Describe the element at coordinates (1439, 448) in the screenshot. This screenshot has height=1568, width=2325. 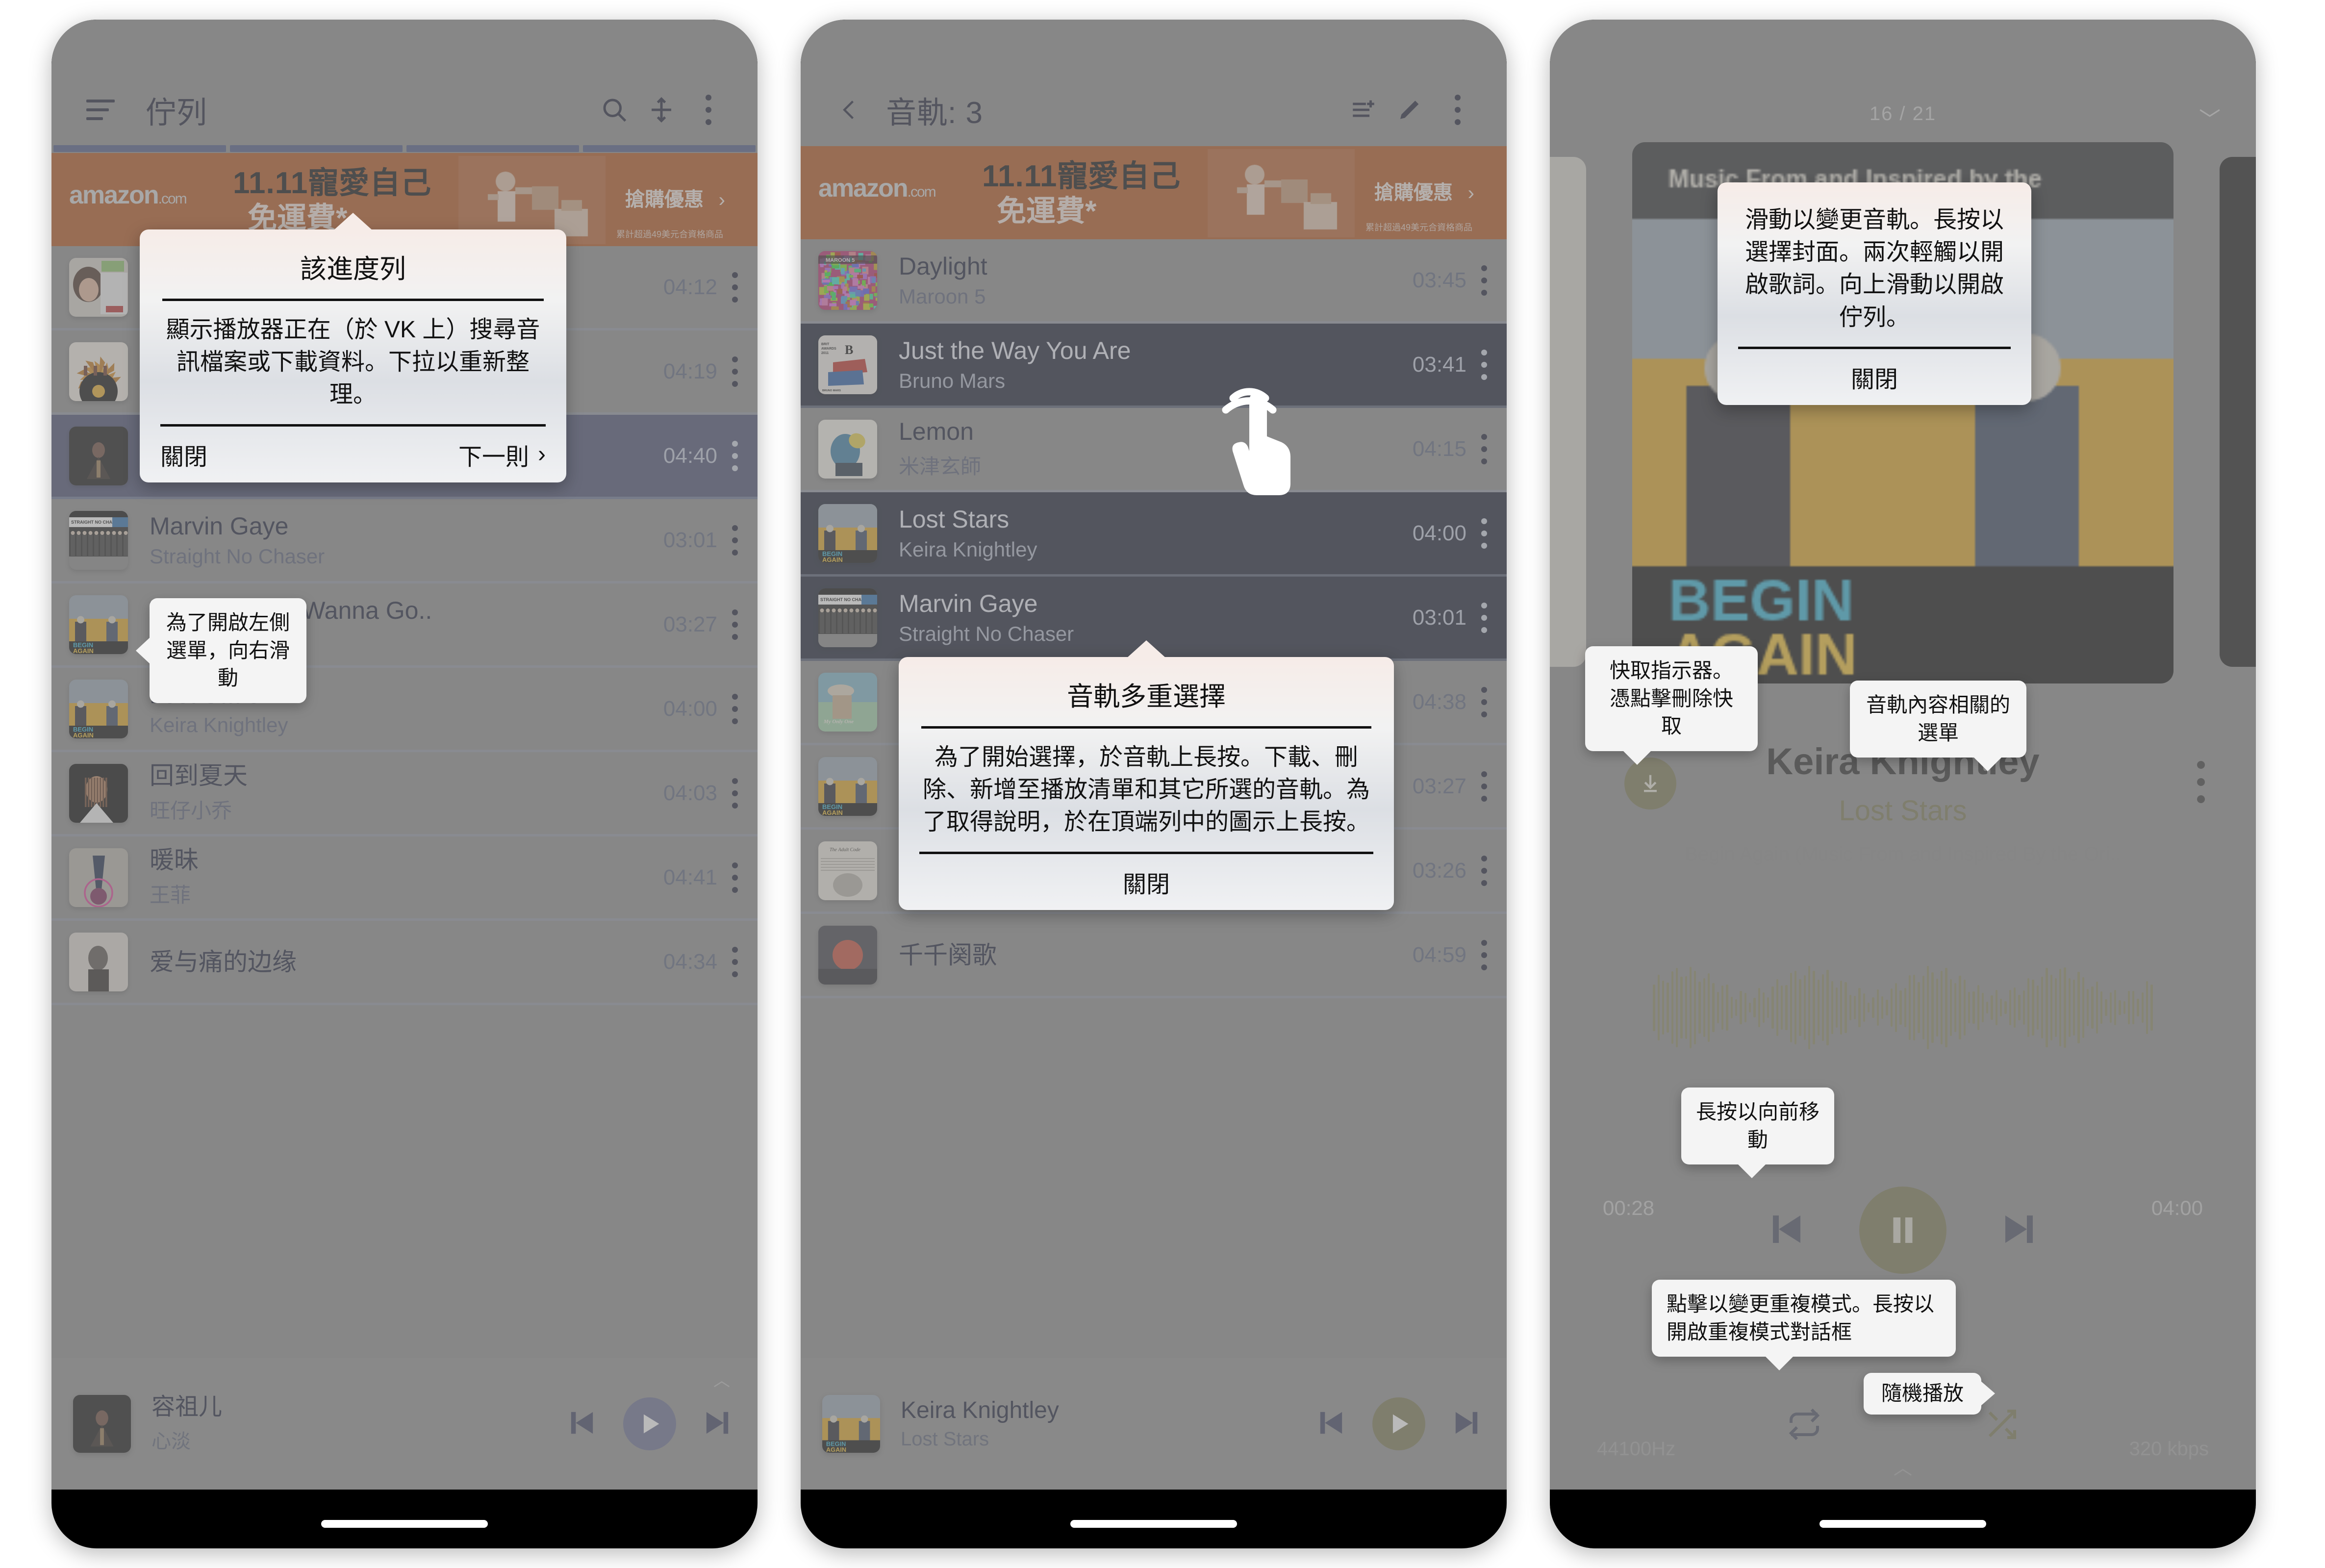
I see `track-duration: 04:15` at that location.